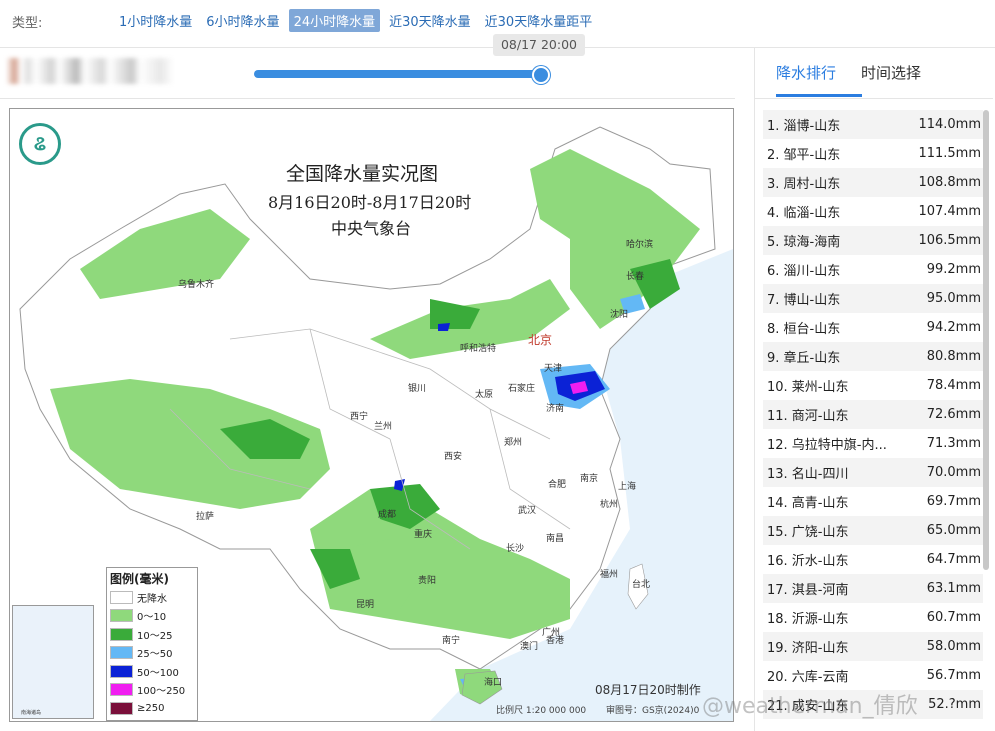  Describe the element at coordinates (953, 501) in the screenshot. I see `precip-value: 69.7mm` at that location.